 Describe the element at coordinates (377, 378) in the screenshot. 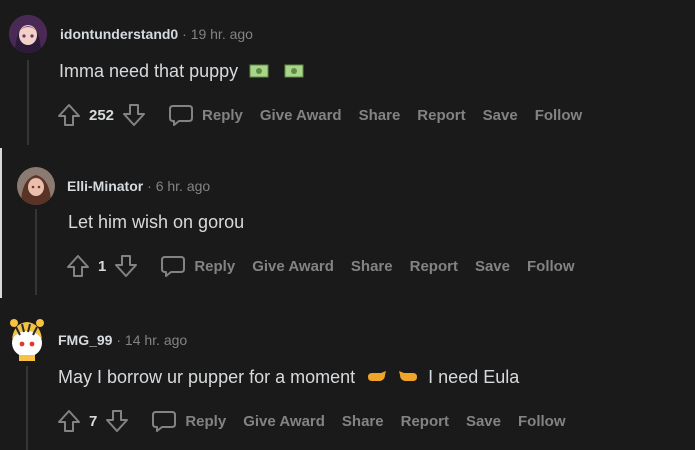

I see `pointing-right-emoji` at that location.